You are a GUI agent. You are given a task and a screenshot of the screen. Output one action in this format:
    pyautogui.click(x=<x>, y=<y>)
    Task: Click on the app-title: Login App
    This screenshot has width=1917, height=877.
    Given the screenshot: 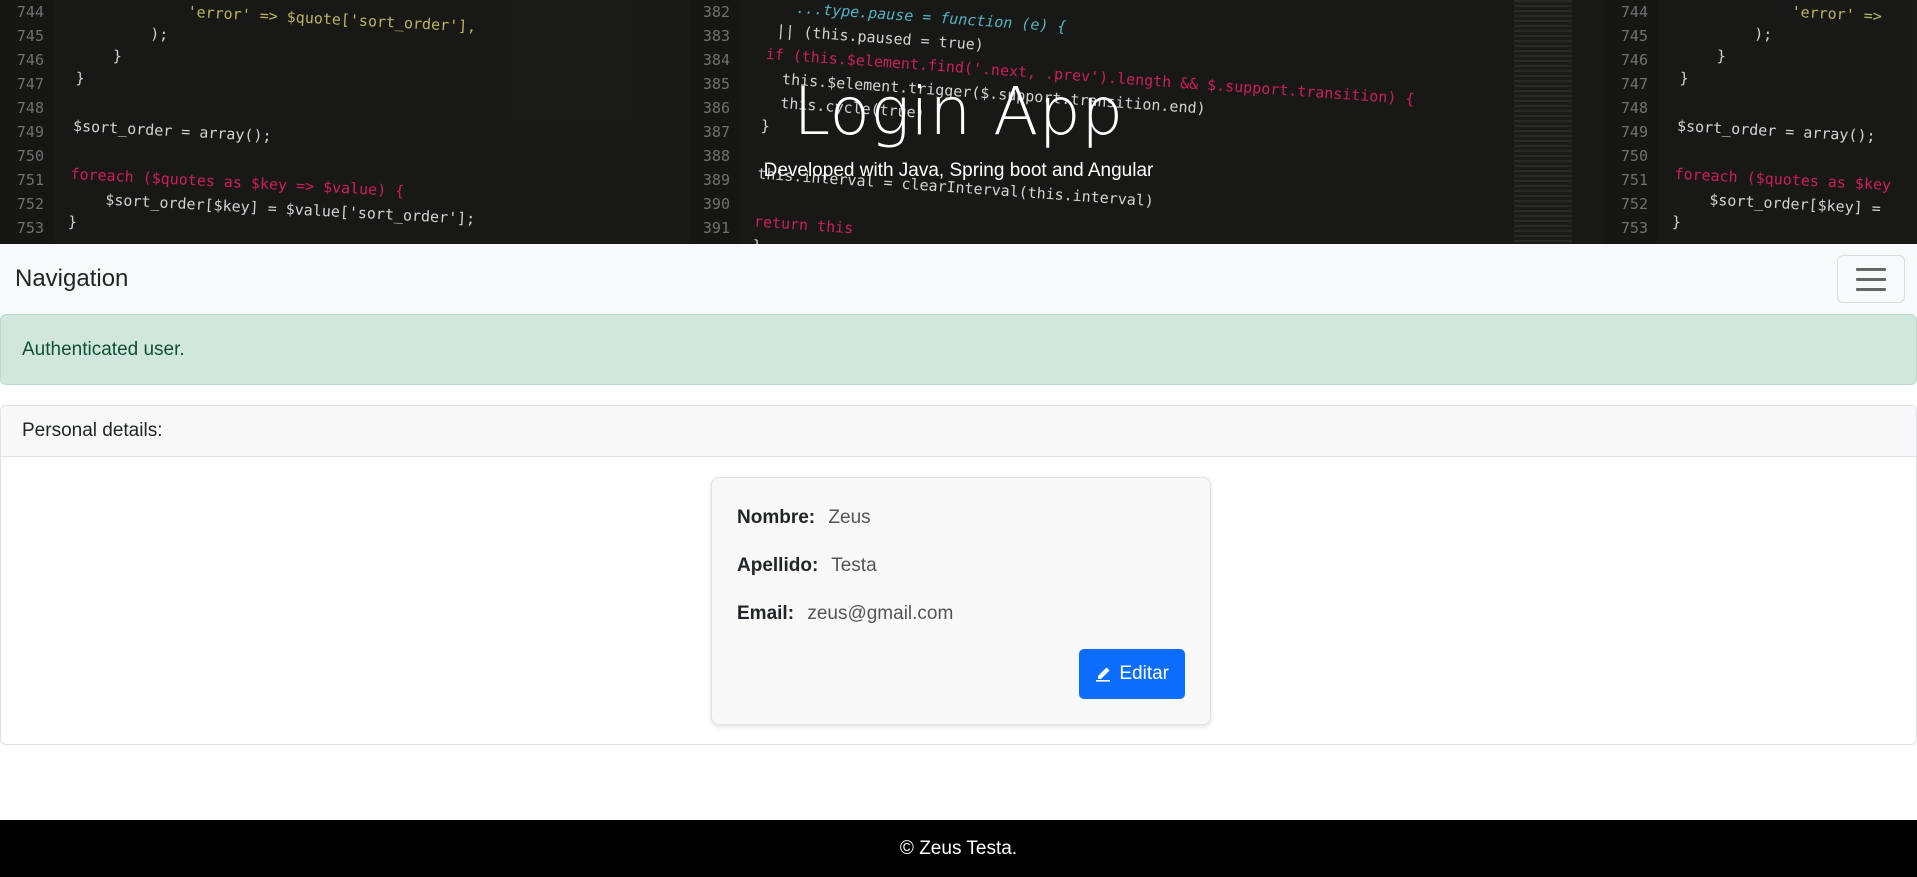 What is the action you would take?
    pyautogui.click(x=958, y=111)
    